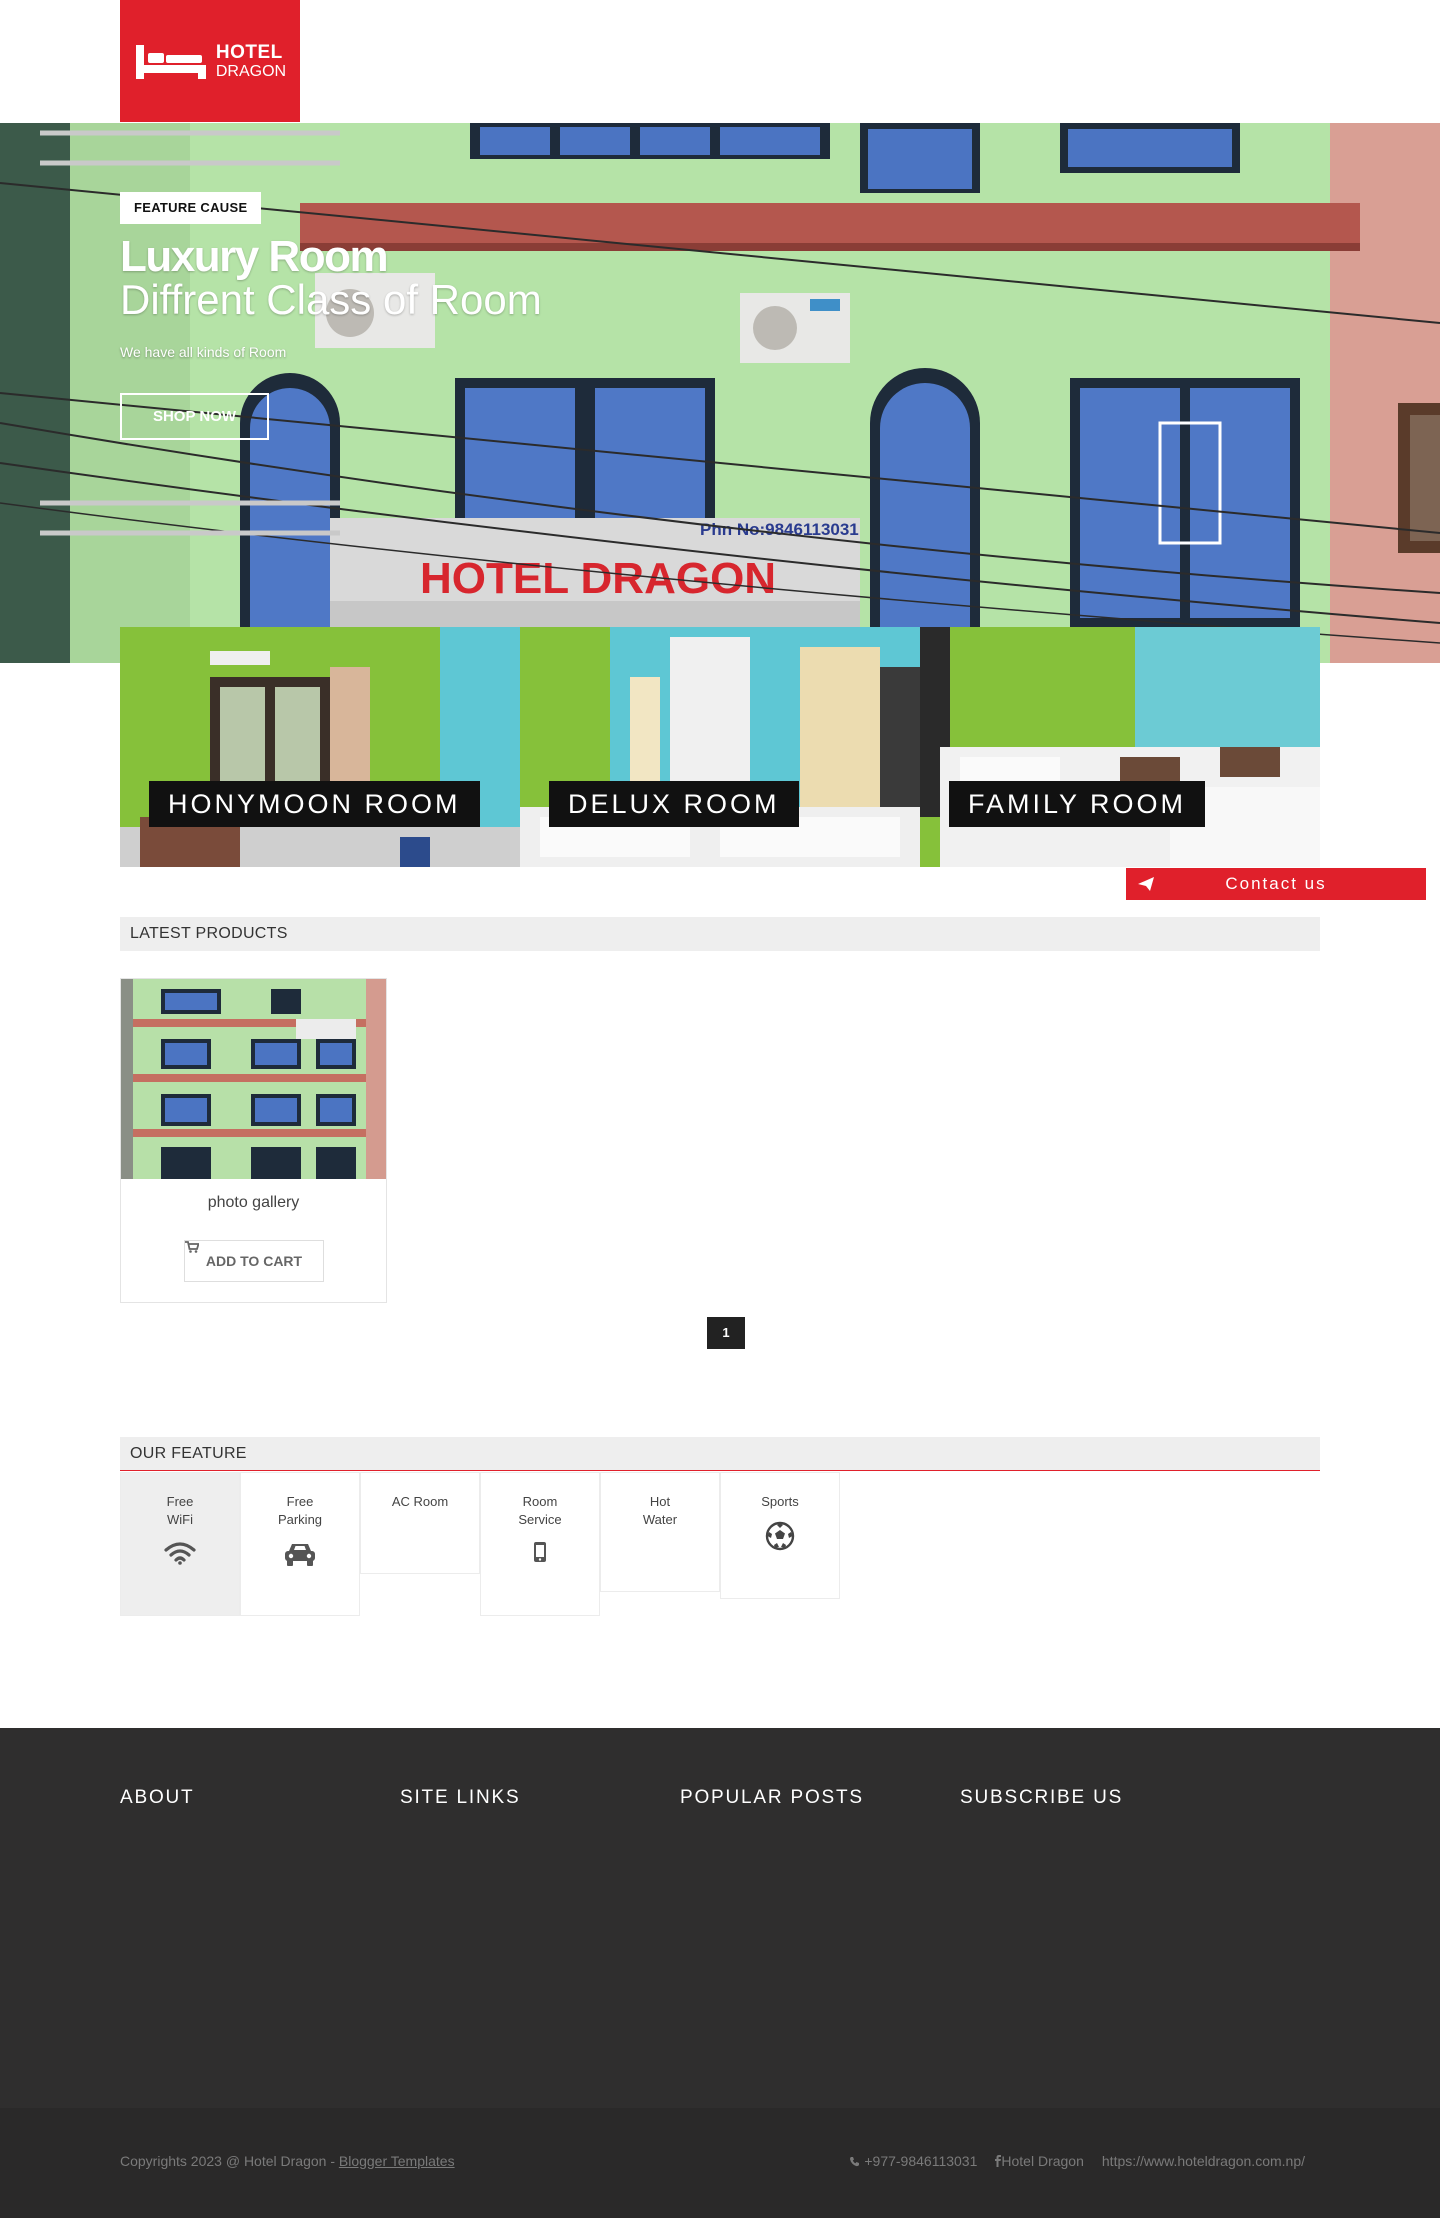  I want to click on feature-free-wifi: Free WiFi, so click(180, 1544).